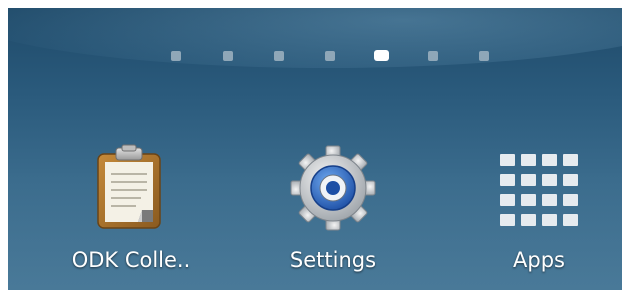  Describe the element at coordinates (131, 260) in the screenshot. I see `app-label: ODK Colle..` at that location.